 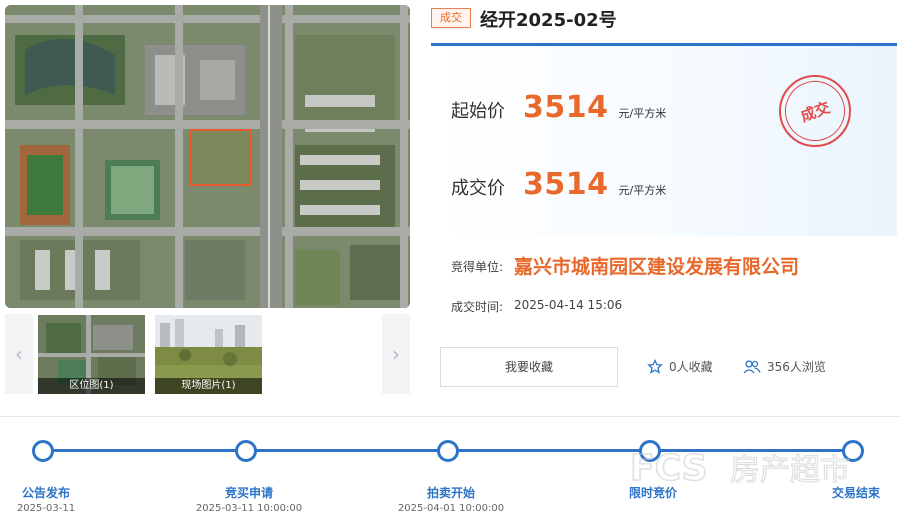 I want to click on page-title: 经开2025-02号, so click(x=548, y=20).